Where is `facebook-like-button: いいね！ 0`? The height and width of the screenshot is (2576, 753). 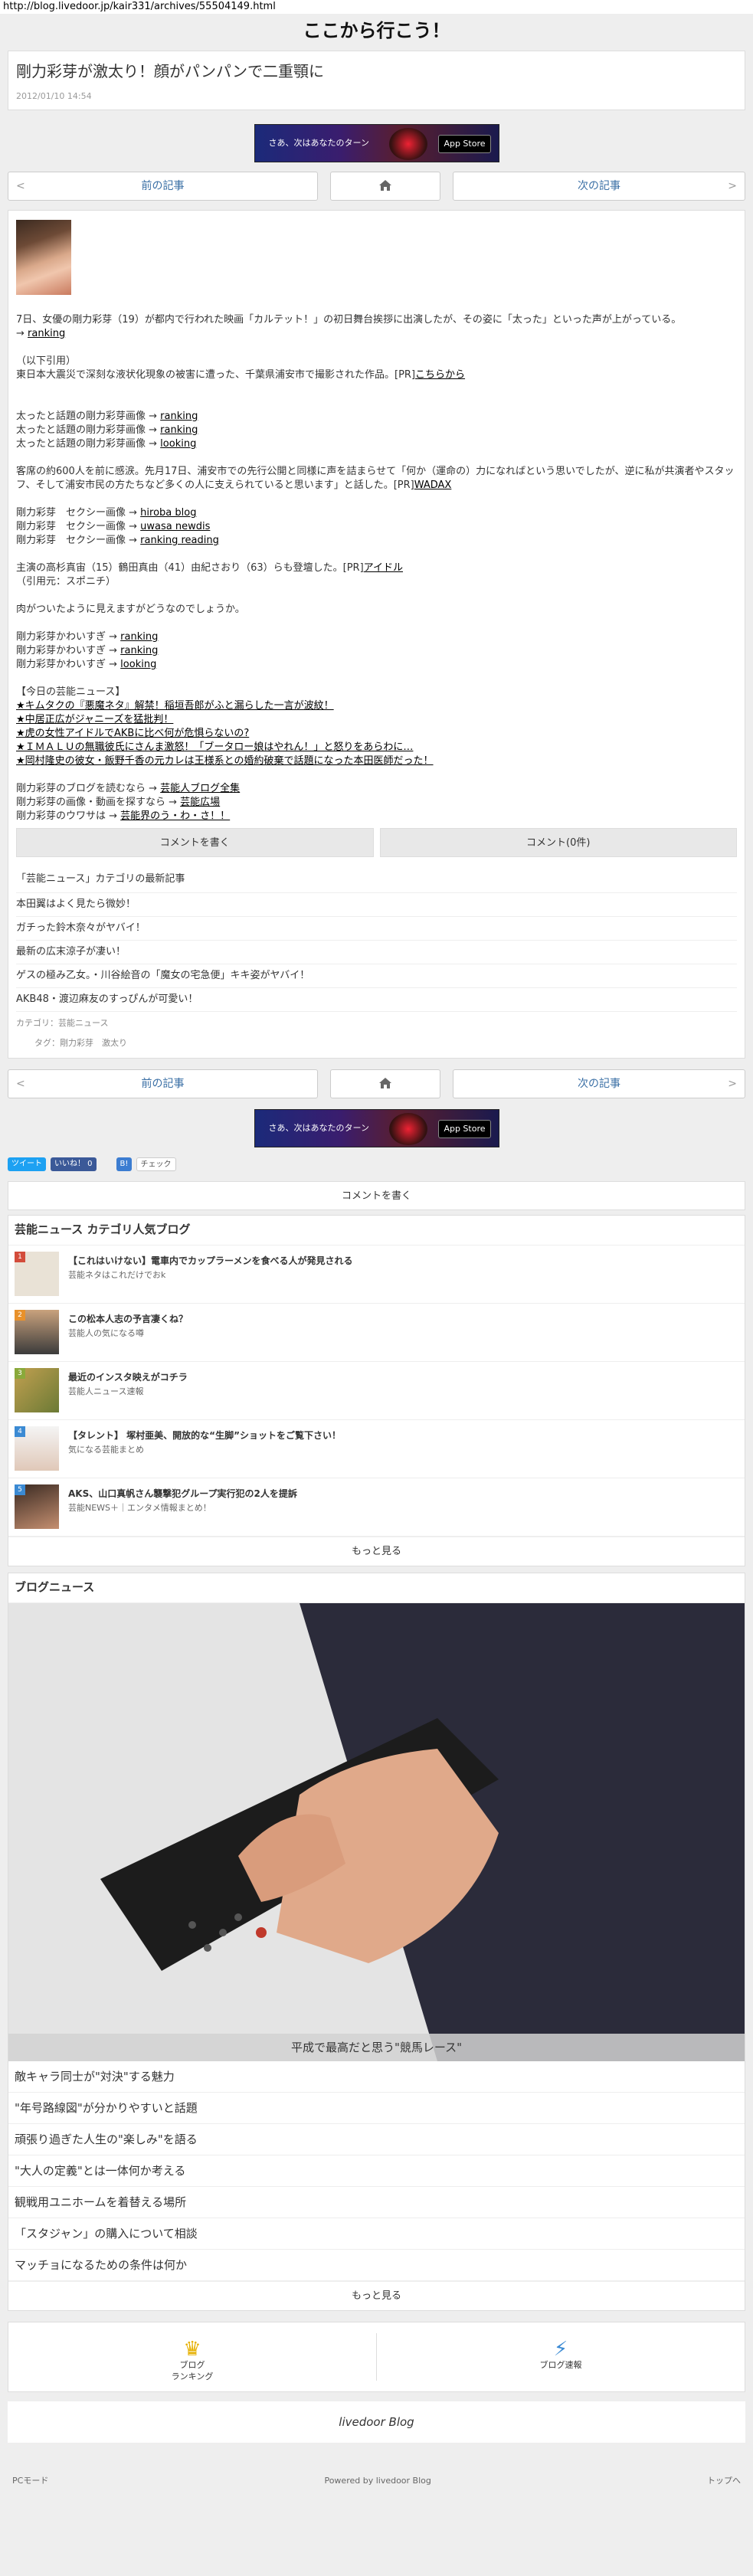
facebook-like-button: いいね！ 0 is located at coordinates (74, 1164).